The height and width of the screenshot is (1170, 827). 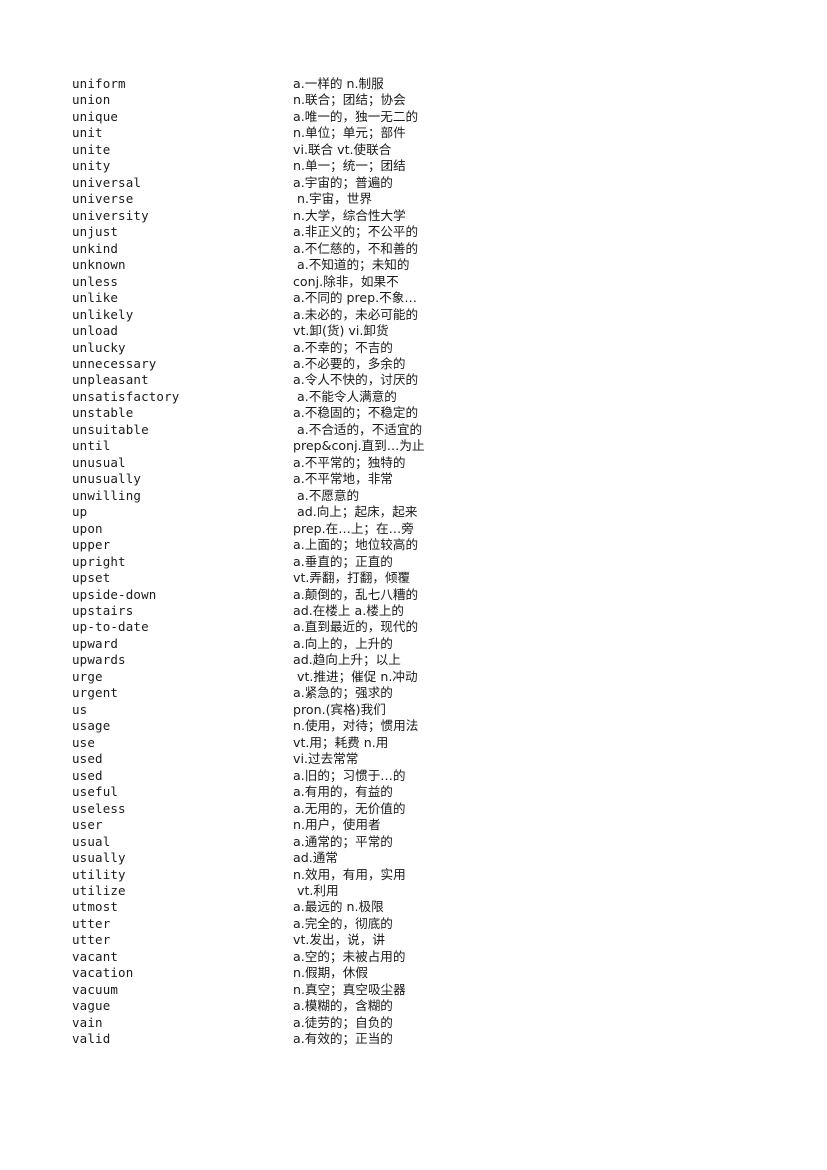 I want to click on word-term: vacuum, so click(x=95, y=989).